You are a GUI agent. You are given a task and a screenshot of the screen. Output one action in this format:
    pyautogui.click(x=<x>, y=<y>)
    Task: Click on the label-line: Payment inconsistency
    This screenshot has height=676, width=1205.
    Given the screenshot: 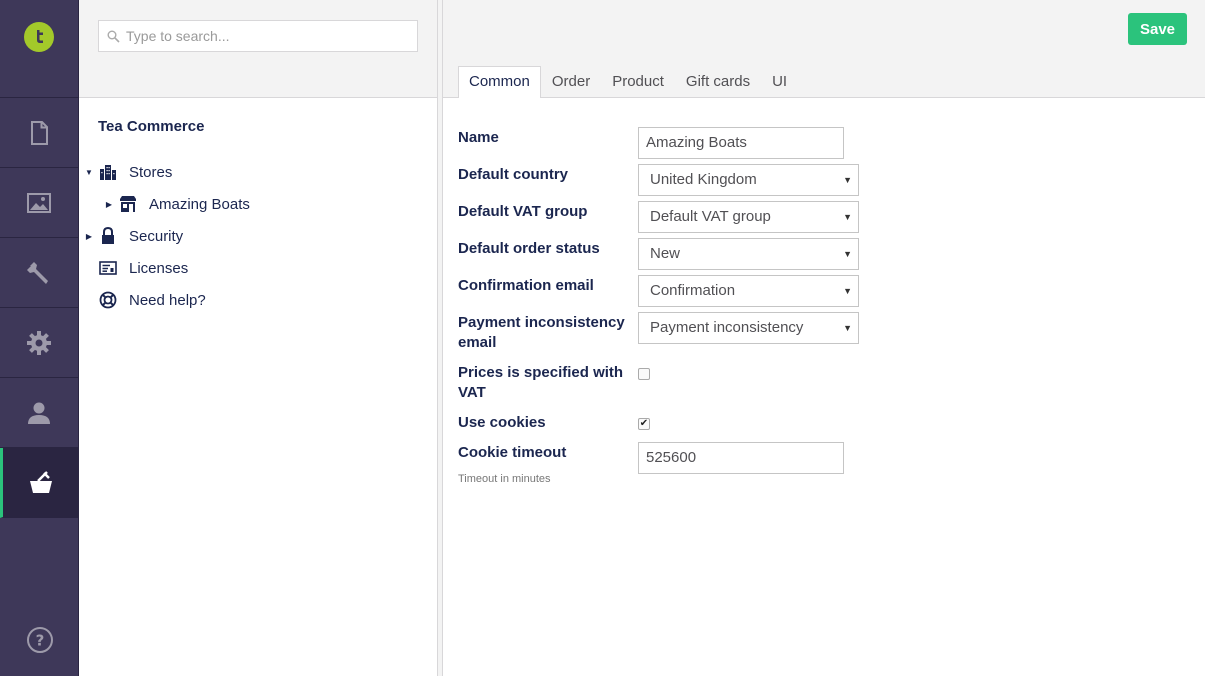 What is the action you would take?
    pyautogui.click(x=541, y=322)
    